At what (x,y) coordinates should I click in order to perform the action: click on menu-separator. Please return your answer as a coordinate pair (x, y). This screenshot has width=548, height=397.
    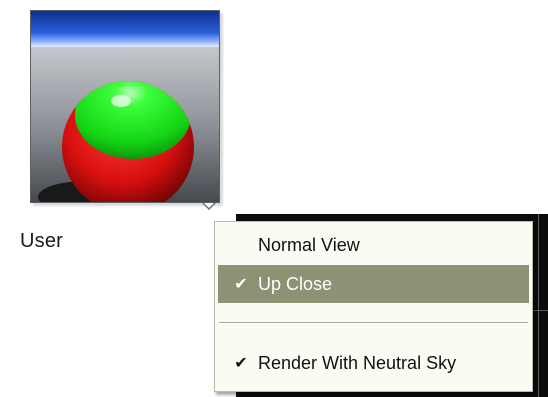
    Looking at the image, I should click on (373, 323).